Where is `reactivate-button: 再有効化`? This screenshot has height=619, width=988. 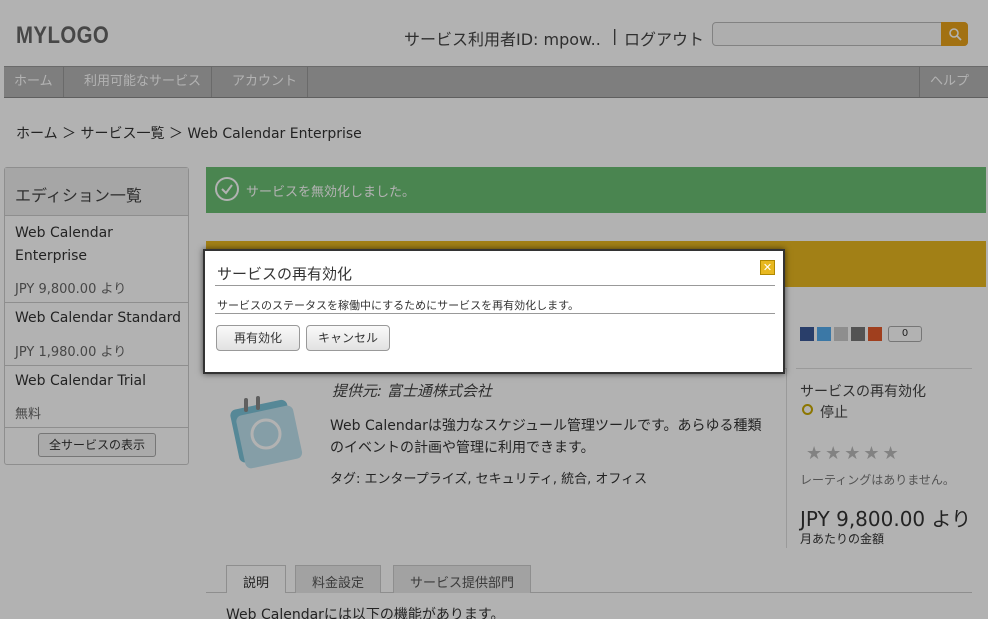 reactivate-button: 再有効化 is located at coordinates (258, 338).